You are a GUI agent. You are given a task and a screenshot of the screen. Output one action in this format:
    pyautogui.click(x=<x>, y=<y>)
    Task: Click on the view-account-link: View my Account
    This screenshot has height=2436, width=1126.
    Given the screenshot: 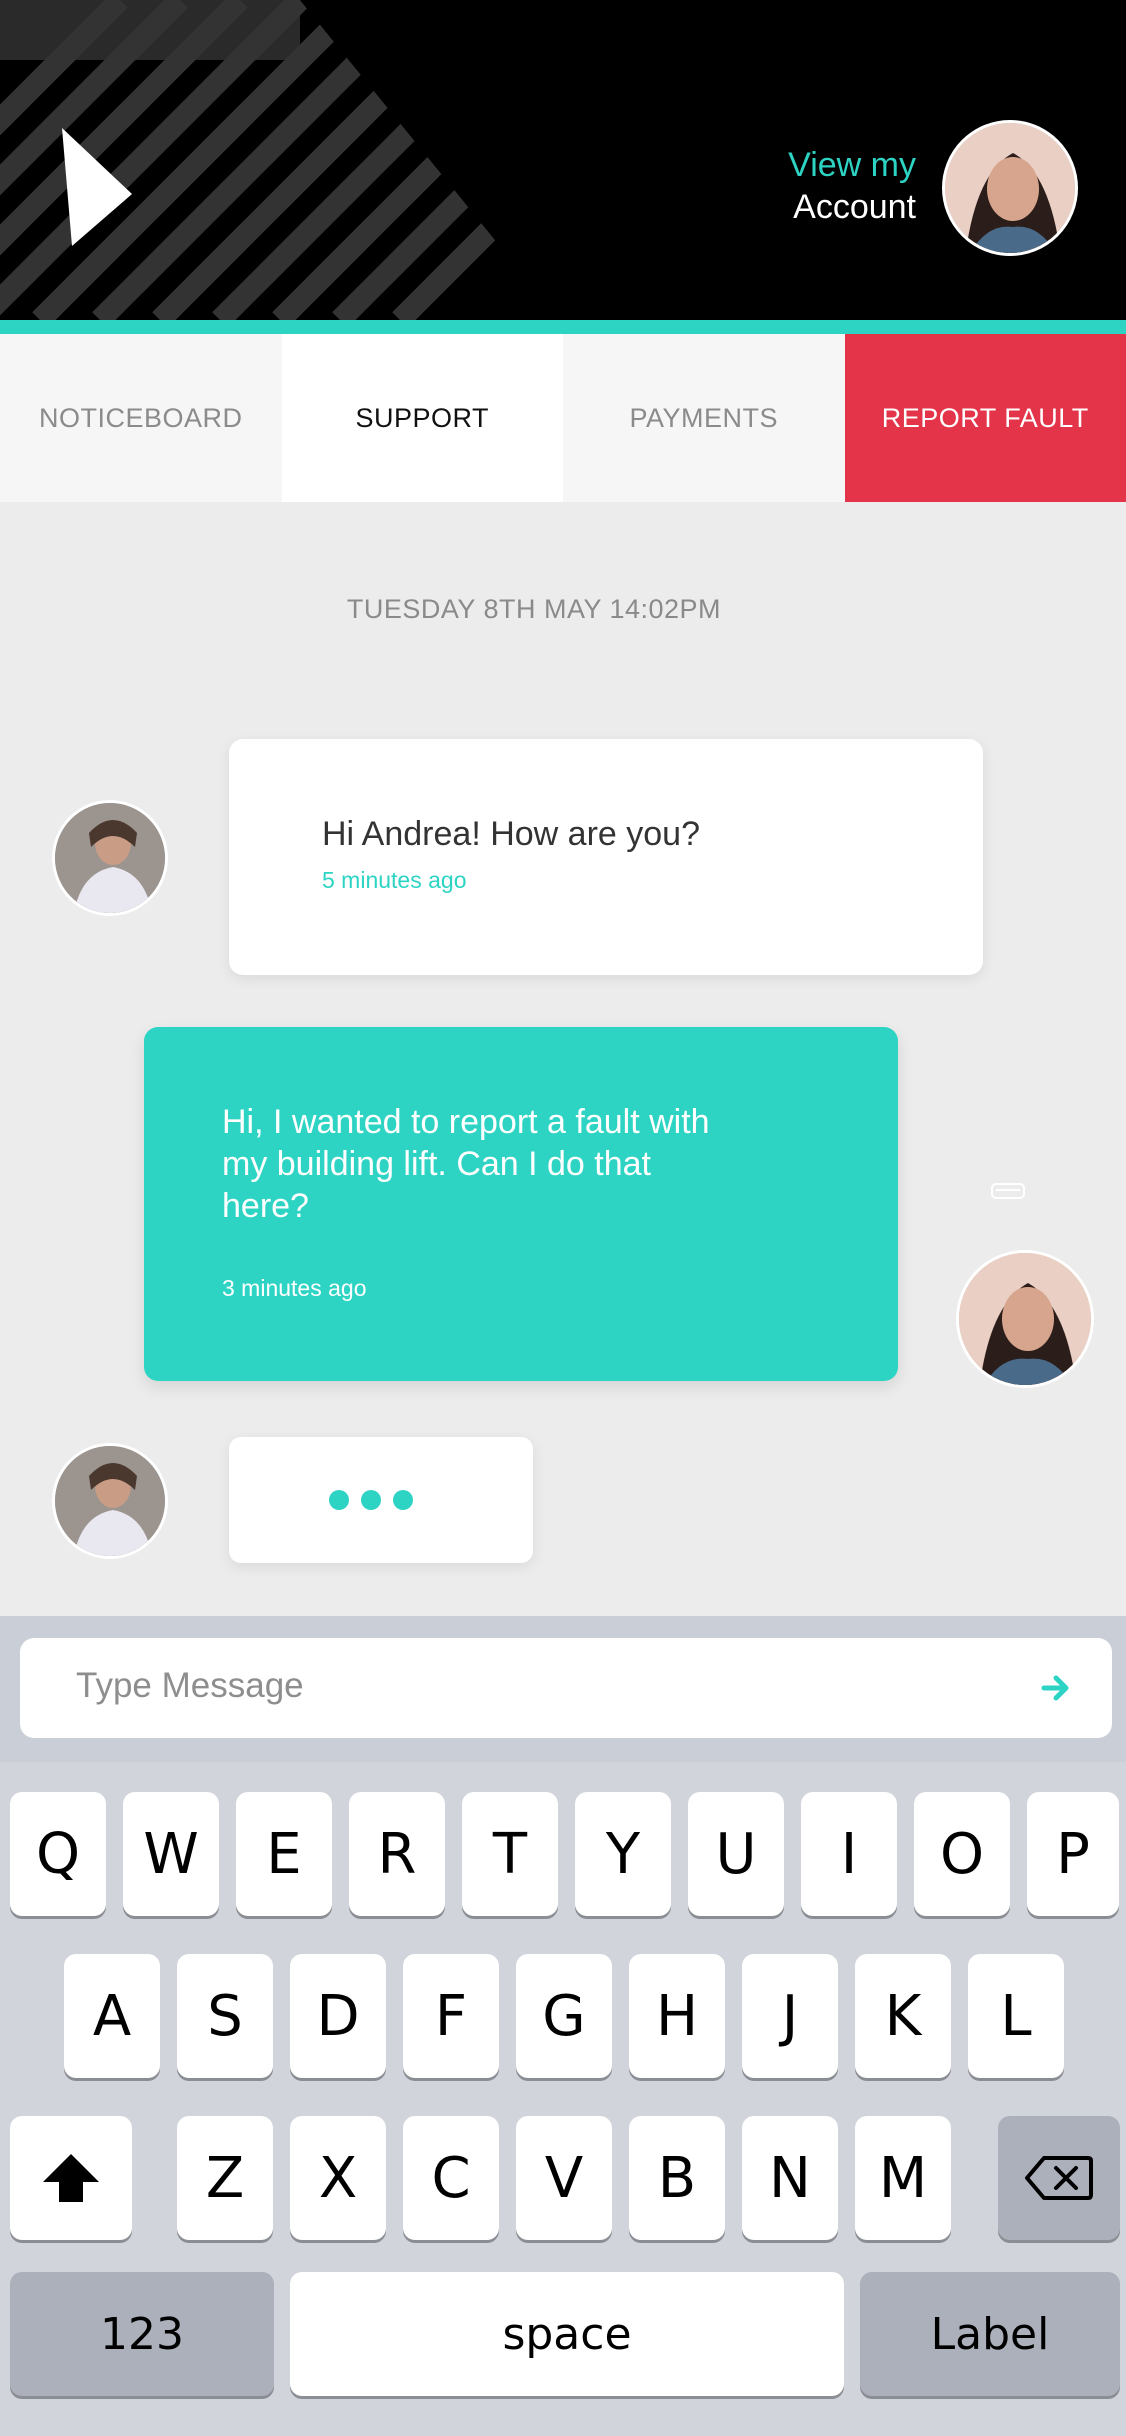 What is the action you would take?
    pyautogui.click(x=852, y=186)
    